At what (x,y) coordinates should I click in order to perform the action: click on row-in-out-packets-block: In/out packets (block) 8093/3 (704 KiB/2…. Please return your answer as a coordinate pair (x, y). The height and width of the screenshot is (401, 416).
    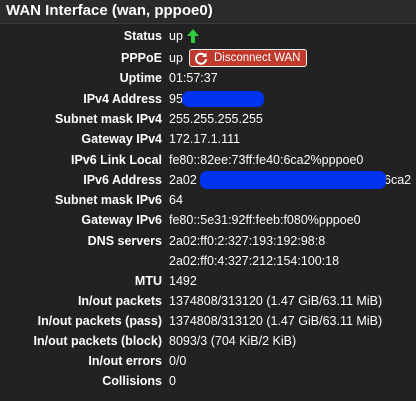
    Looking at the image, I should click on (208, 342).